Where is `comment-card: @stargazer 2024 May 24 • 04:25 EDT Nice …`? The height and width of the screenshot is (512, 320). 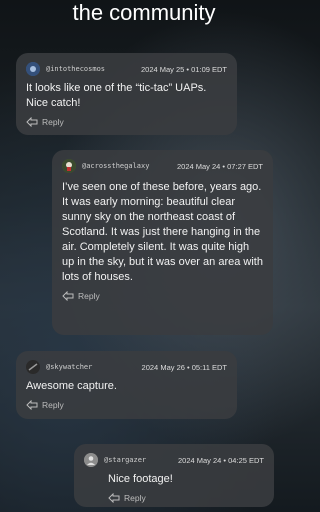
comment-card: @stargazer 2024 May 24 • 04:25 EDT Nice … is located at coordinates (174, 475).